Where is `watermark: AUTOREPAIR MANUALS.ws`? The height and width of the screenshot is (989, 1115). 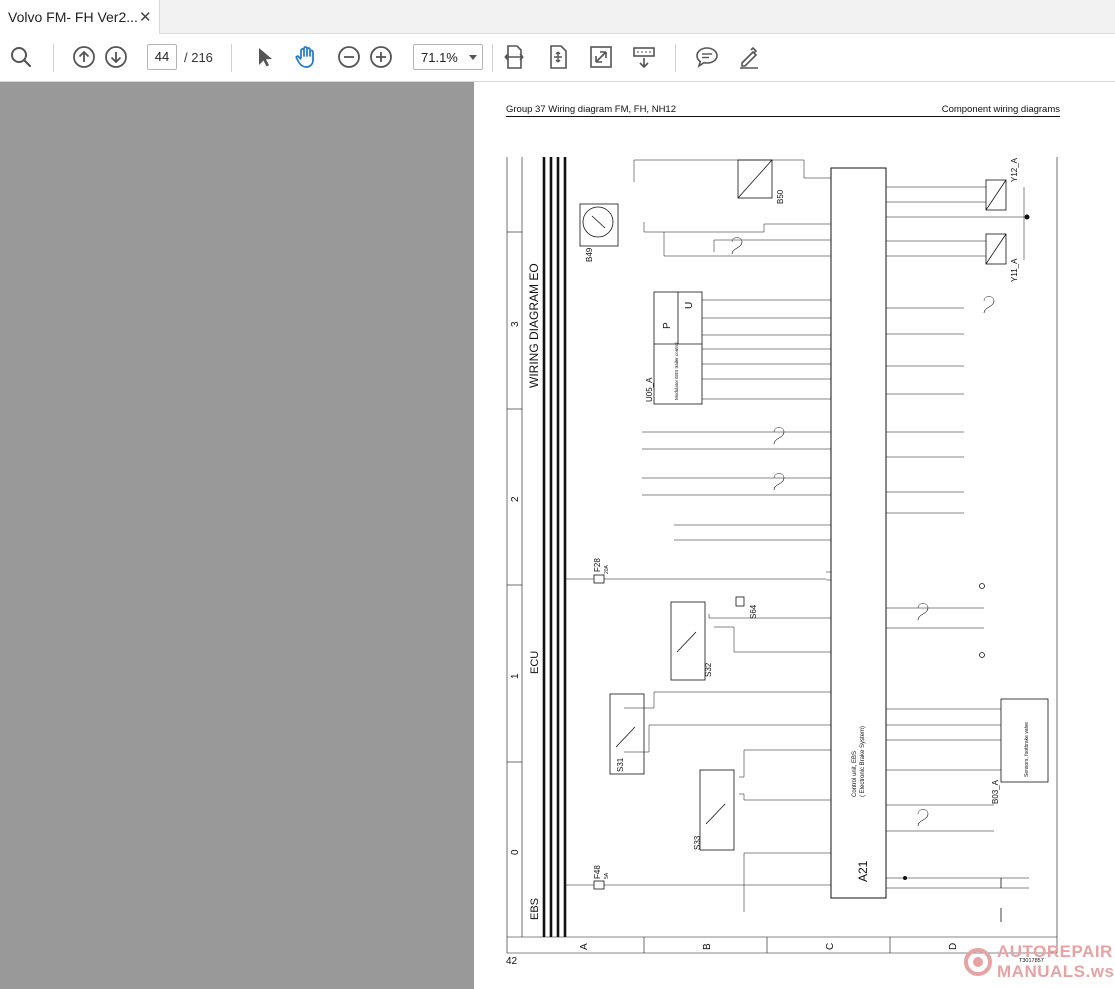 watermark: AUTOREPAIR MANUALS.ws is located at coordinates (1038, 963).